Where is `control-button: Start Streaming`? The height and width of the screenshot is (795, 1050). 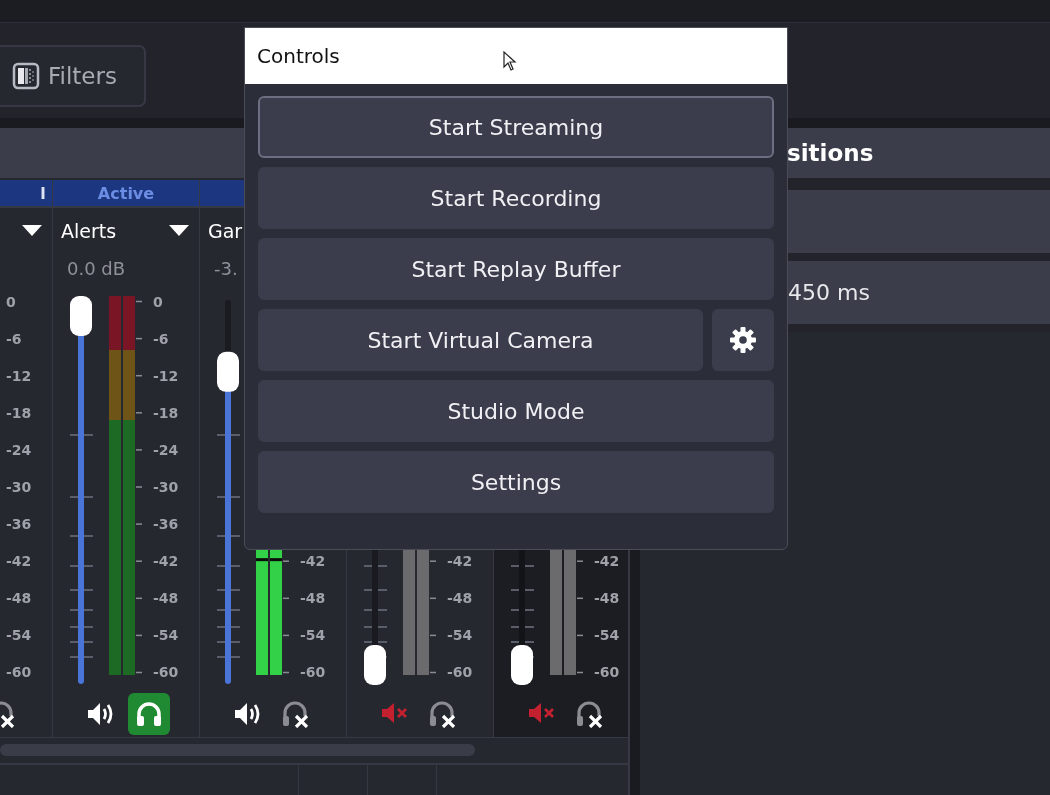
control-button: Start Streaming is located at coordinates (516, 127).